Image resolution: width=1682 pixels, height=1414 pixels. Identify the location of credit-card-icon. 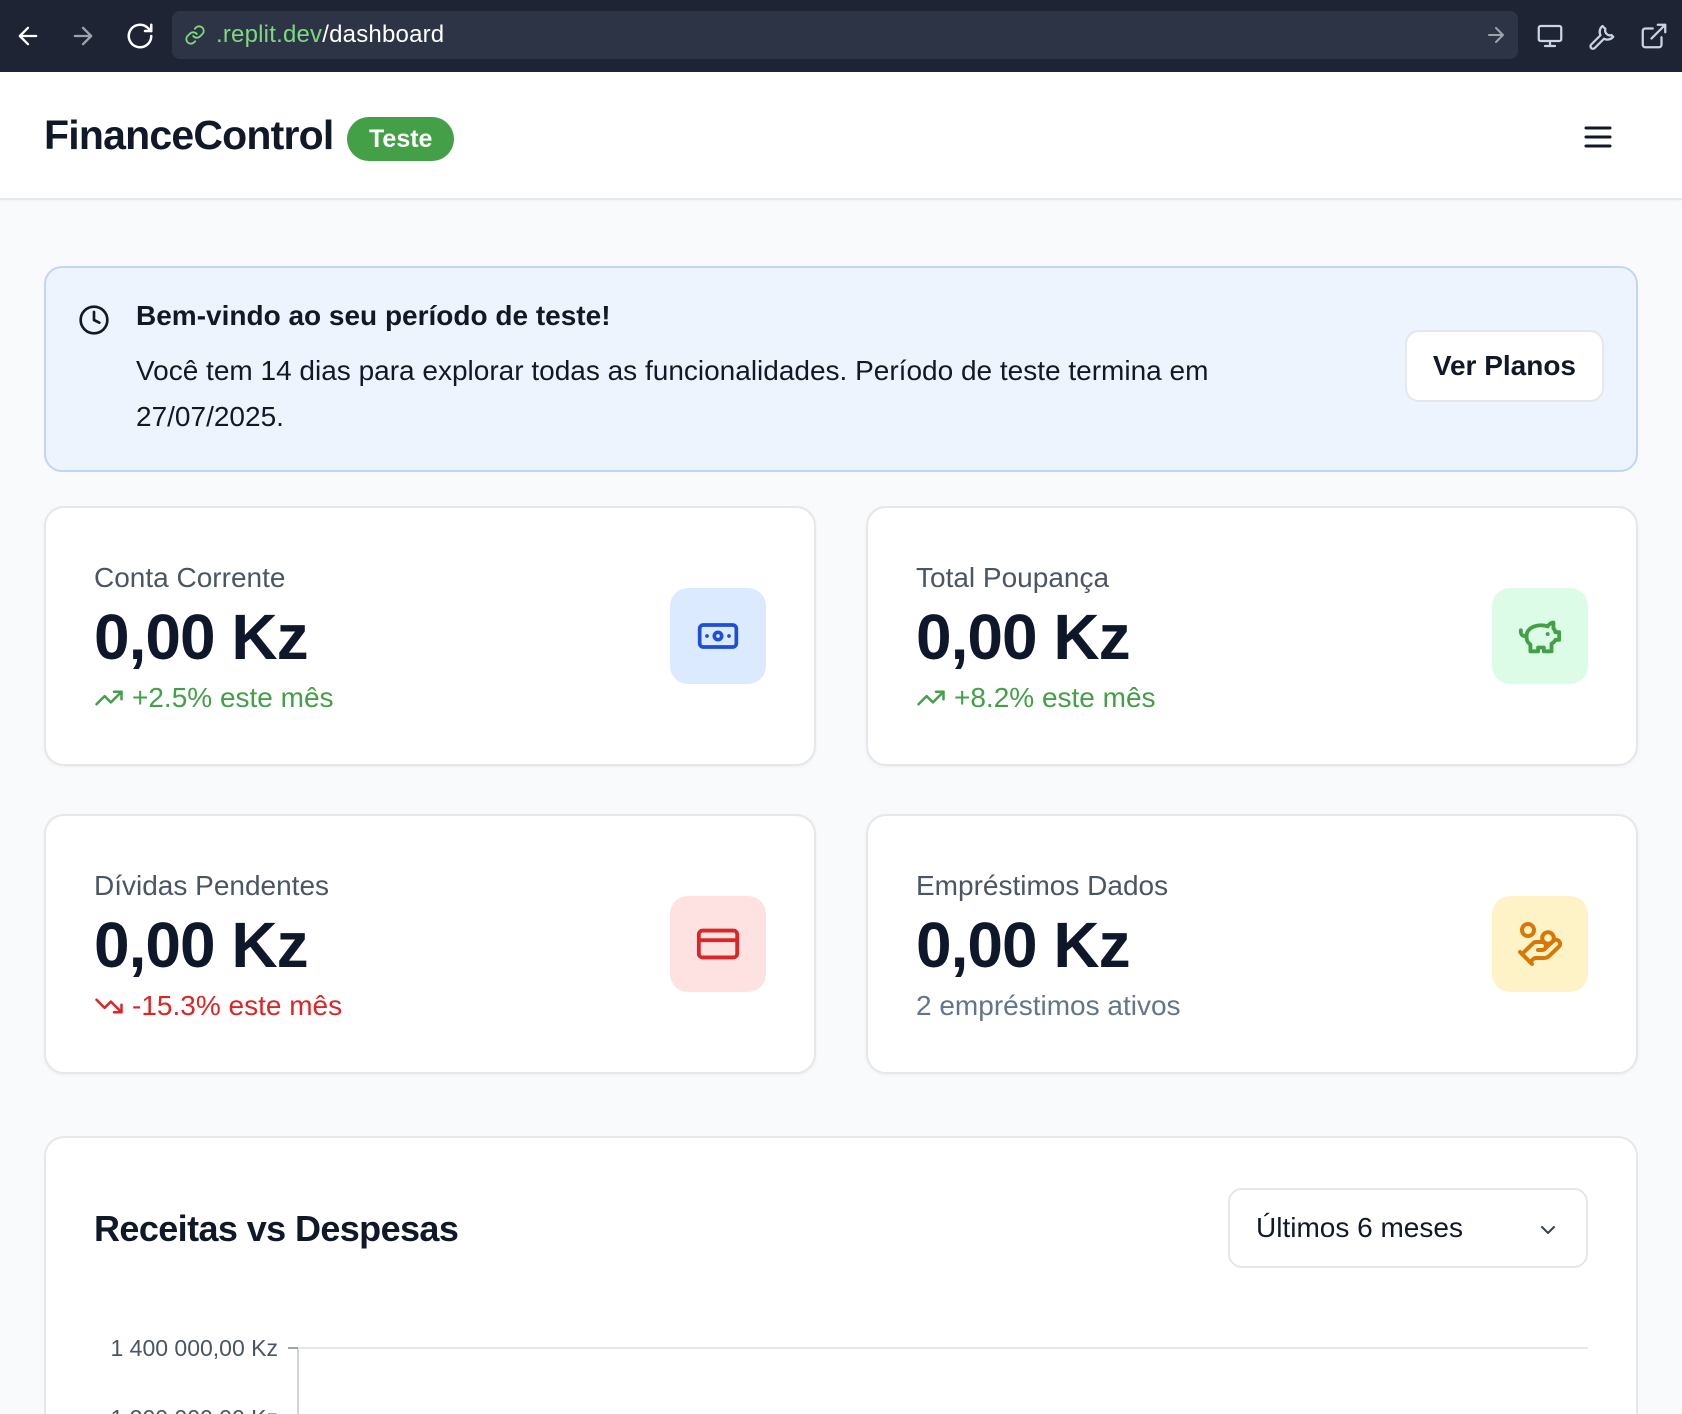
(718, 944).